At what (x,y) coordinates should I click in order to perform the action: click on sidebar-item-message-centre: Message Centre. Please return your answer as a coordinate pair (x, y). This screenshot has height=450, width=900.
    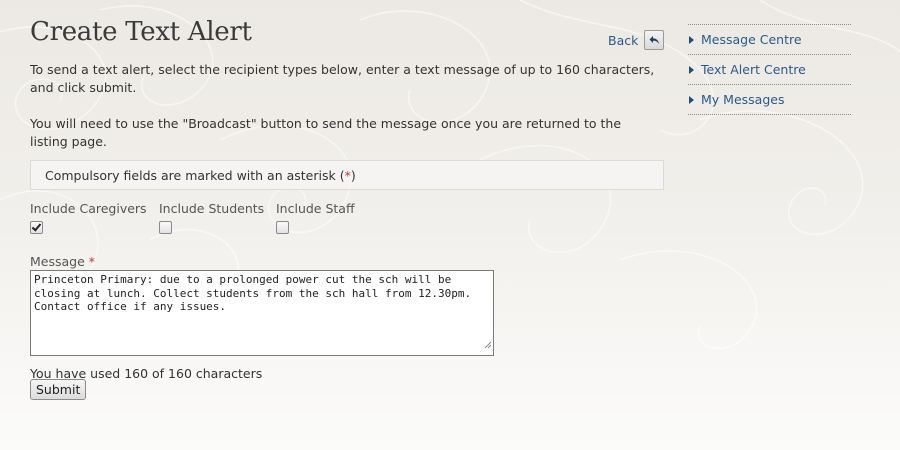
    Looking at the image, I should click on (769, 40).